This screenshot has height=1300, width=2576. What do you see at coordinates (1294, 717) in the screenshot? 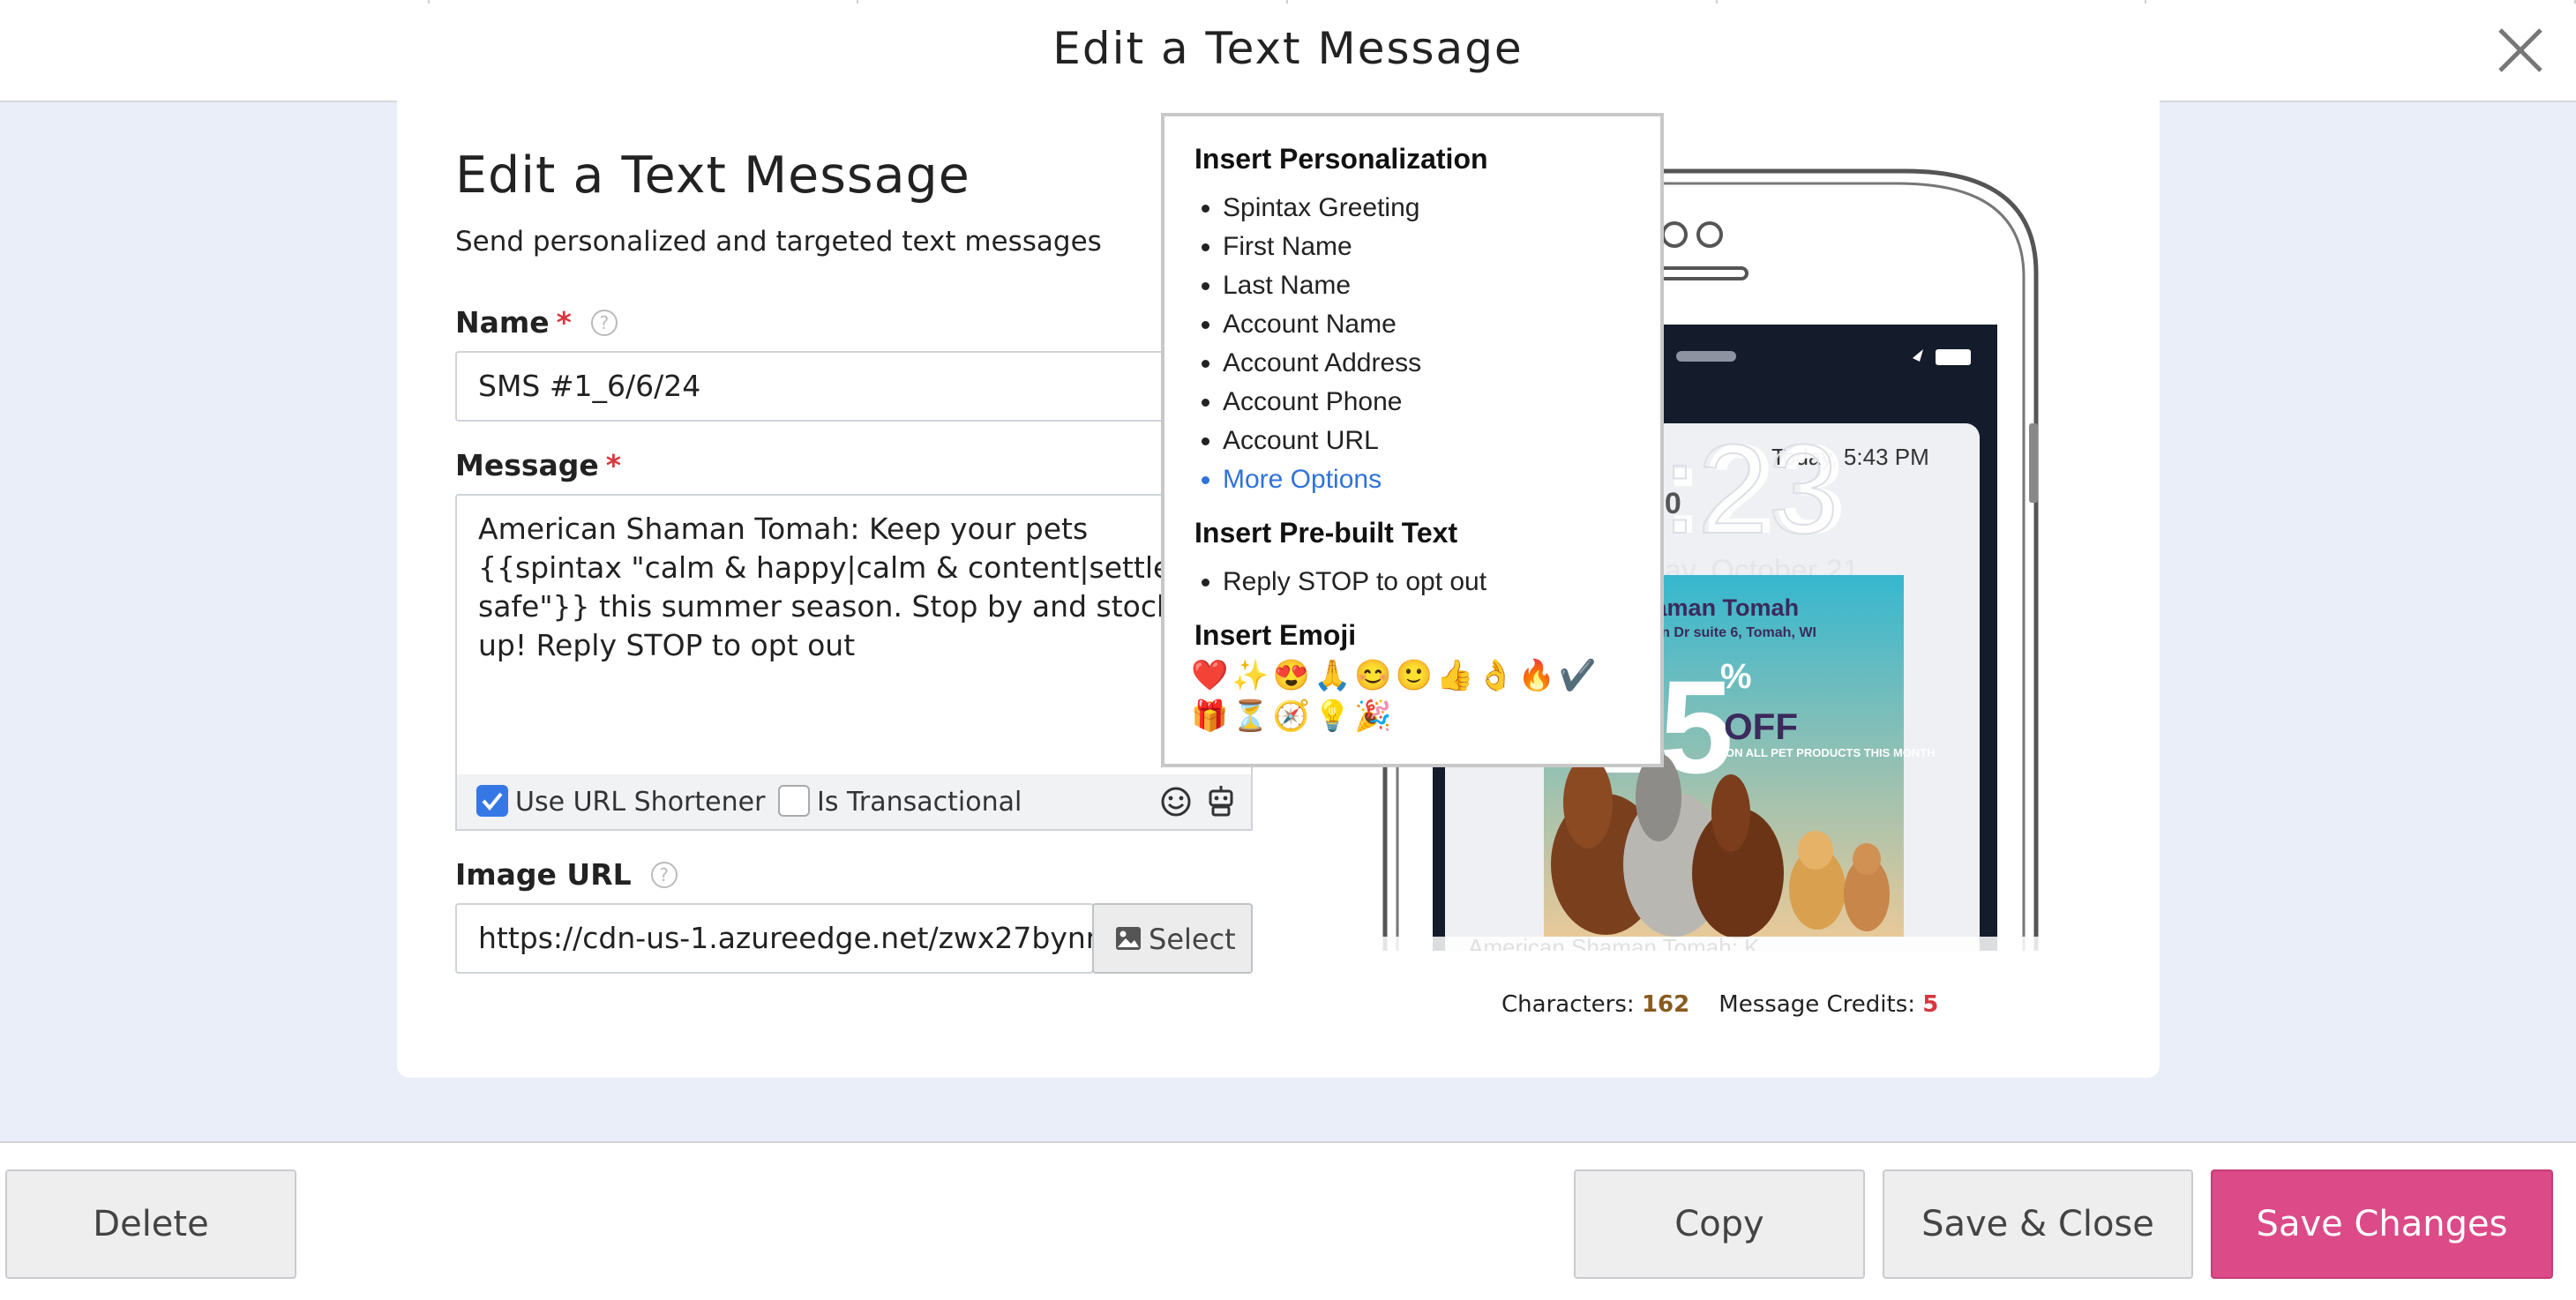
I see `emoji-row: 🎁⏳🧭💡🎉` at bounding box center [1294, 717].